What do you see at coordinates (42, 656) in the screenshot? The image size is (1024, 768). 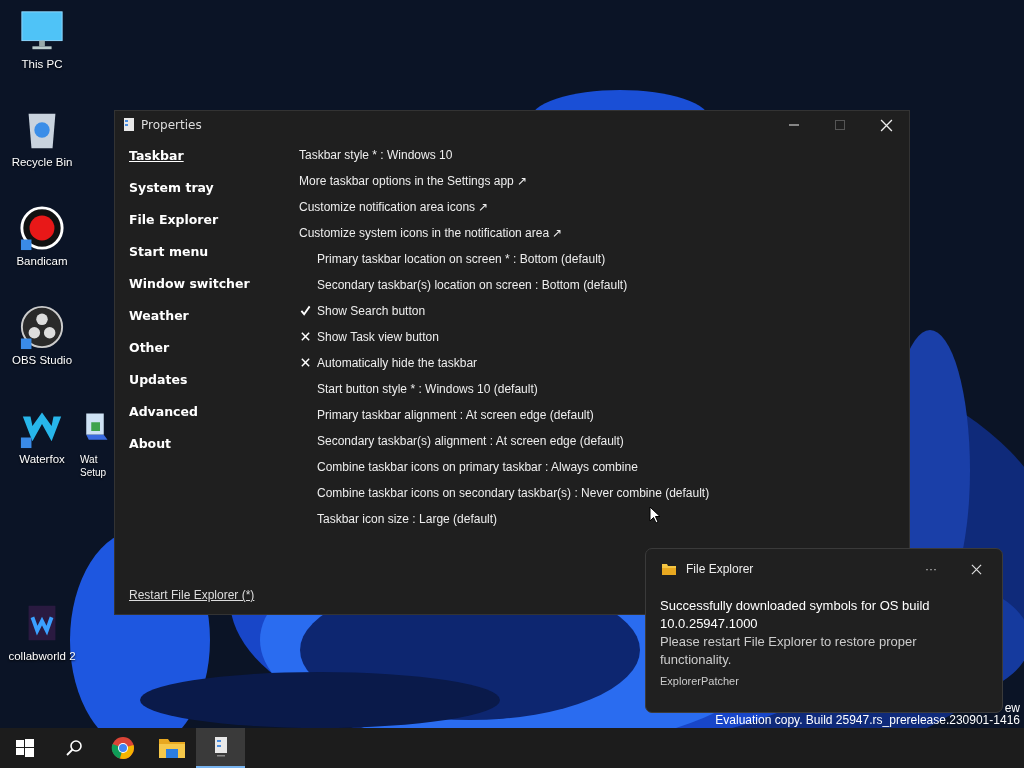 I see `desktop-icon-label: collabworld 2` at bounding box center [42, 656].